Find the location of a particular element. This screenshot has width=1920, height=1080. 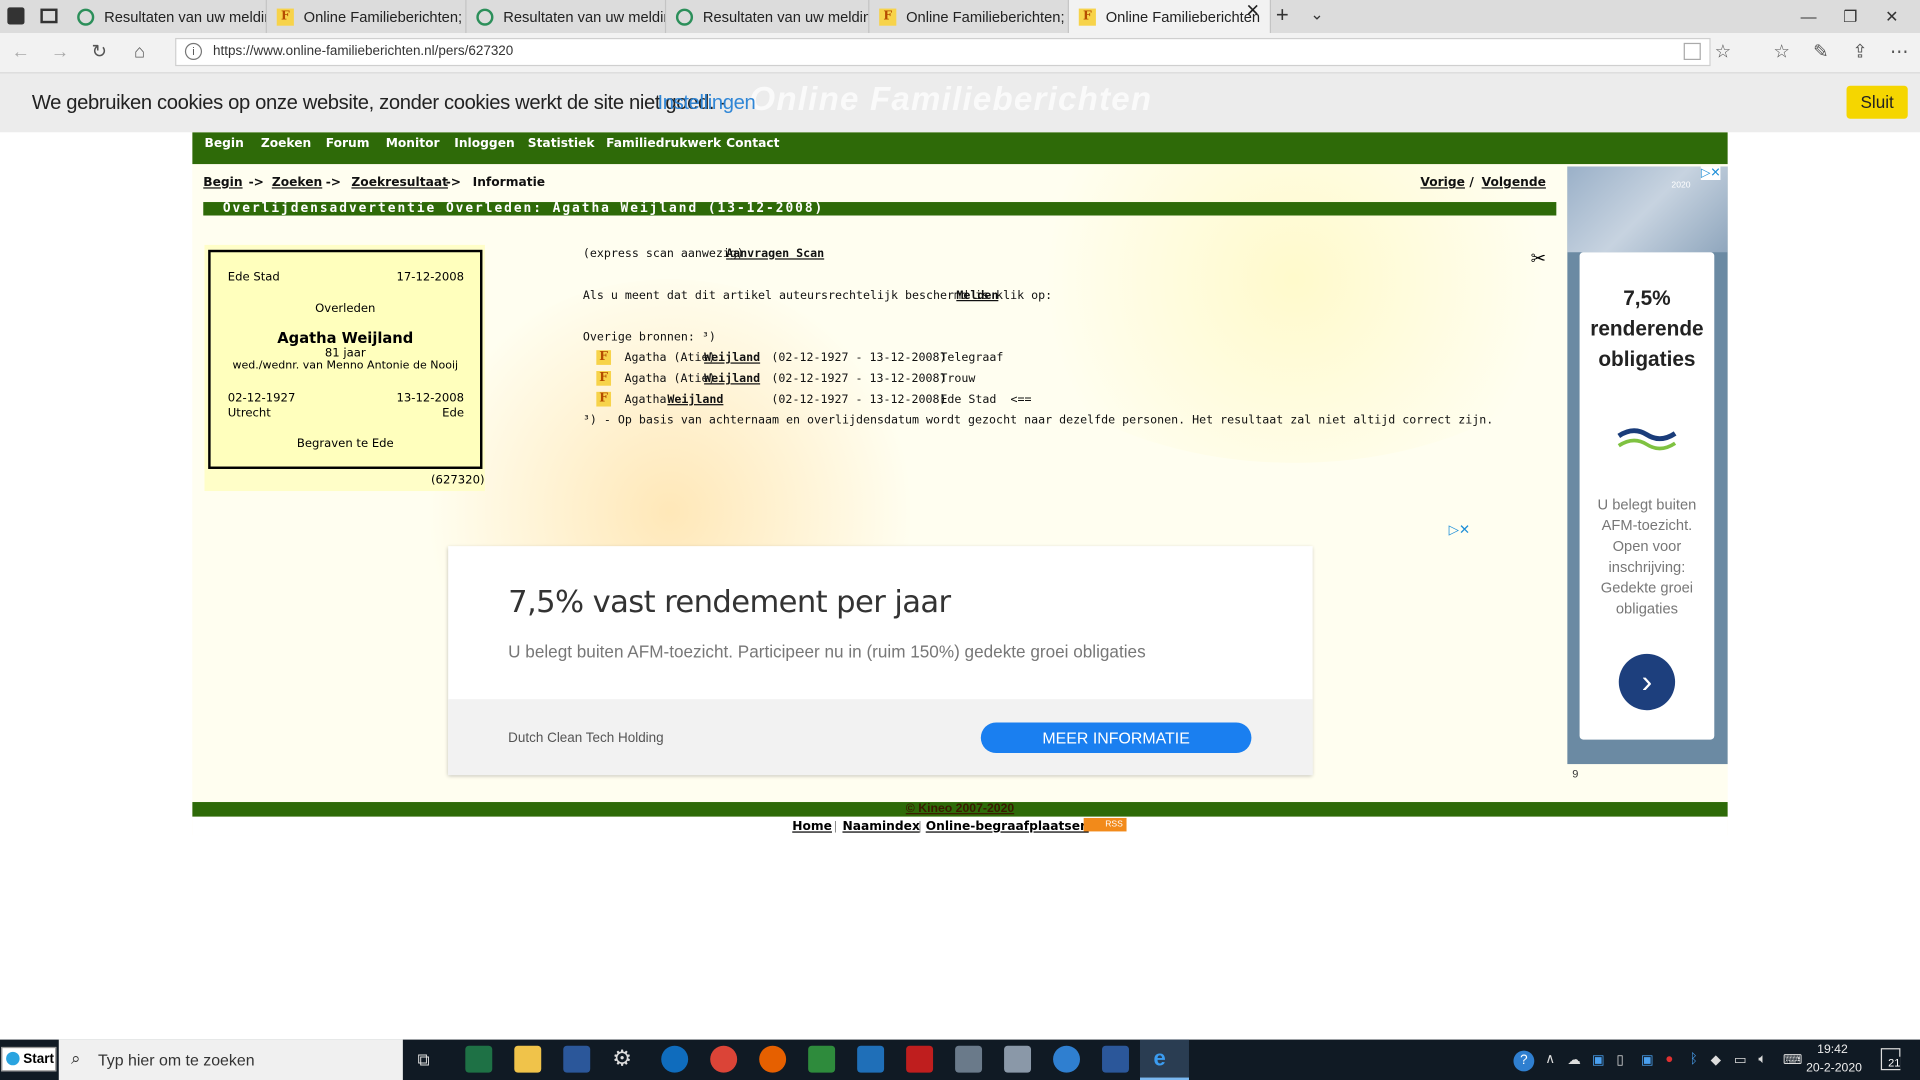

window-app-icon is located at coordinates (871, 1059).